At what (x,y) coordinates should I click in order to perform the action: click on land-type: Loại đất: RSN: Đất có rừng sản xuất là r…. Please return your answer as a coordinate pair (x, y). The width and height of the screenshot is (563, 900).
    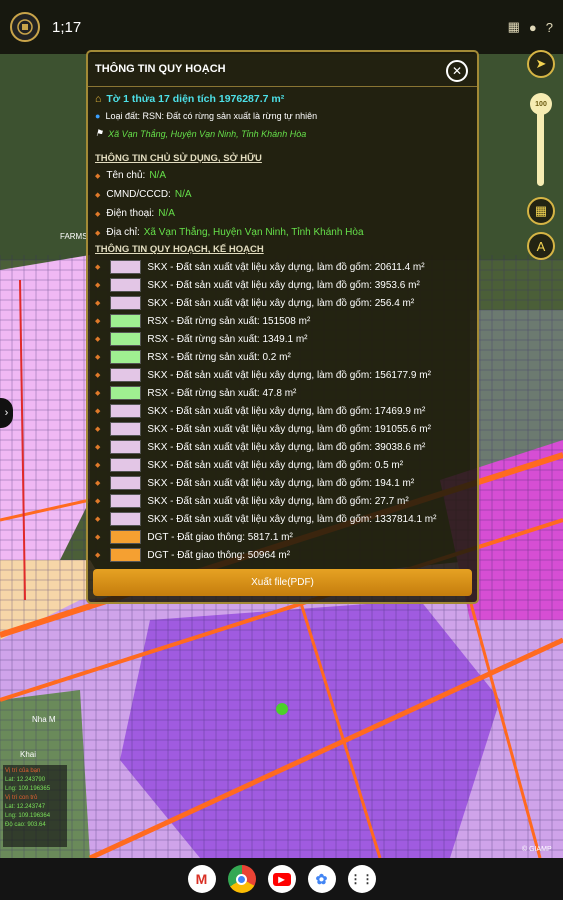
    Looking at the image, I should click on (211, 116).